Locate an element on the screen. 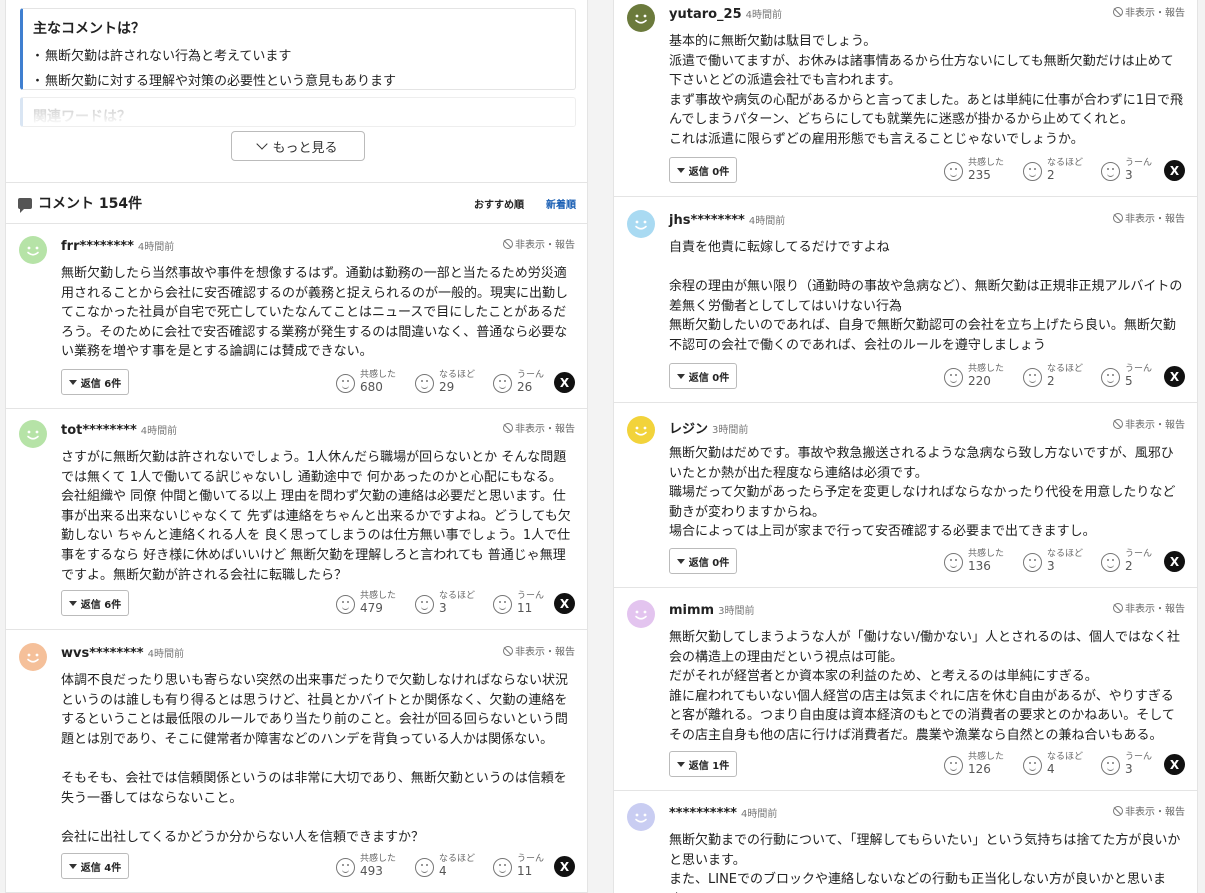 The width and height of the screenshot is (1205, 893). username: tot******** is located at coordinates (99, 430).